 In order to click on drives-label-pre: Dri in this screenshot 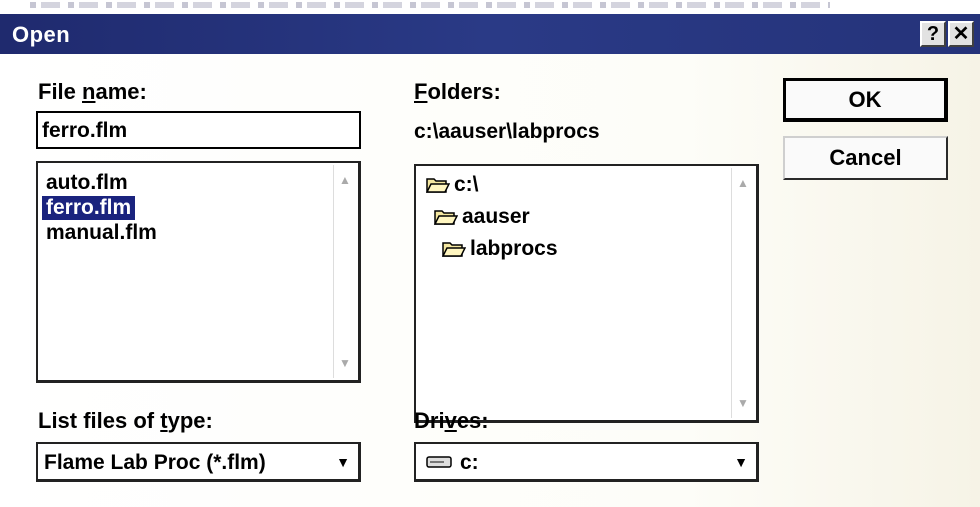, I will do `click(429, 420)`.